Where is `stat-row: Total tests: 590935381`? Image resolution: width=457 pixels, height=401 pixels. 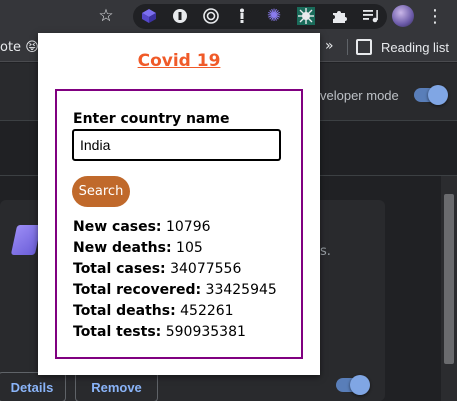
stat-row: Total tests: 590935381 is located at coordinates (175, 332).